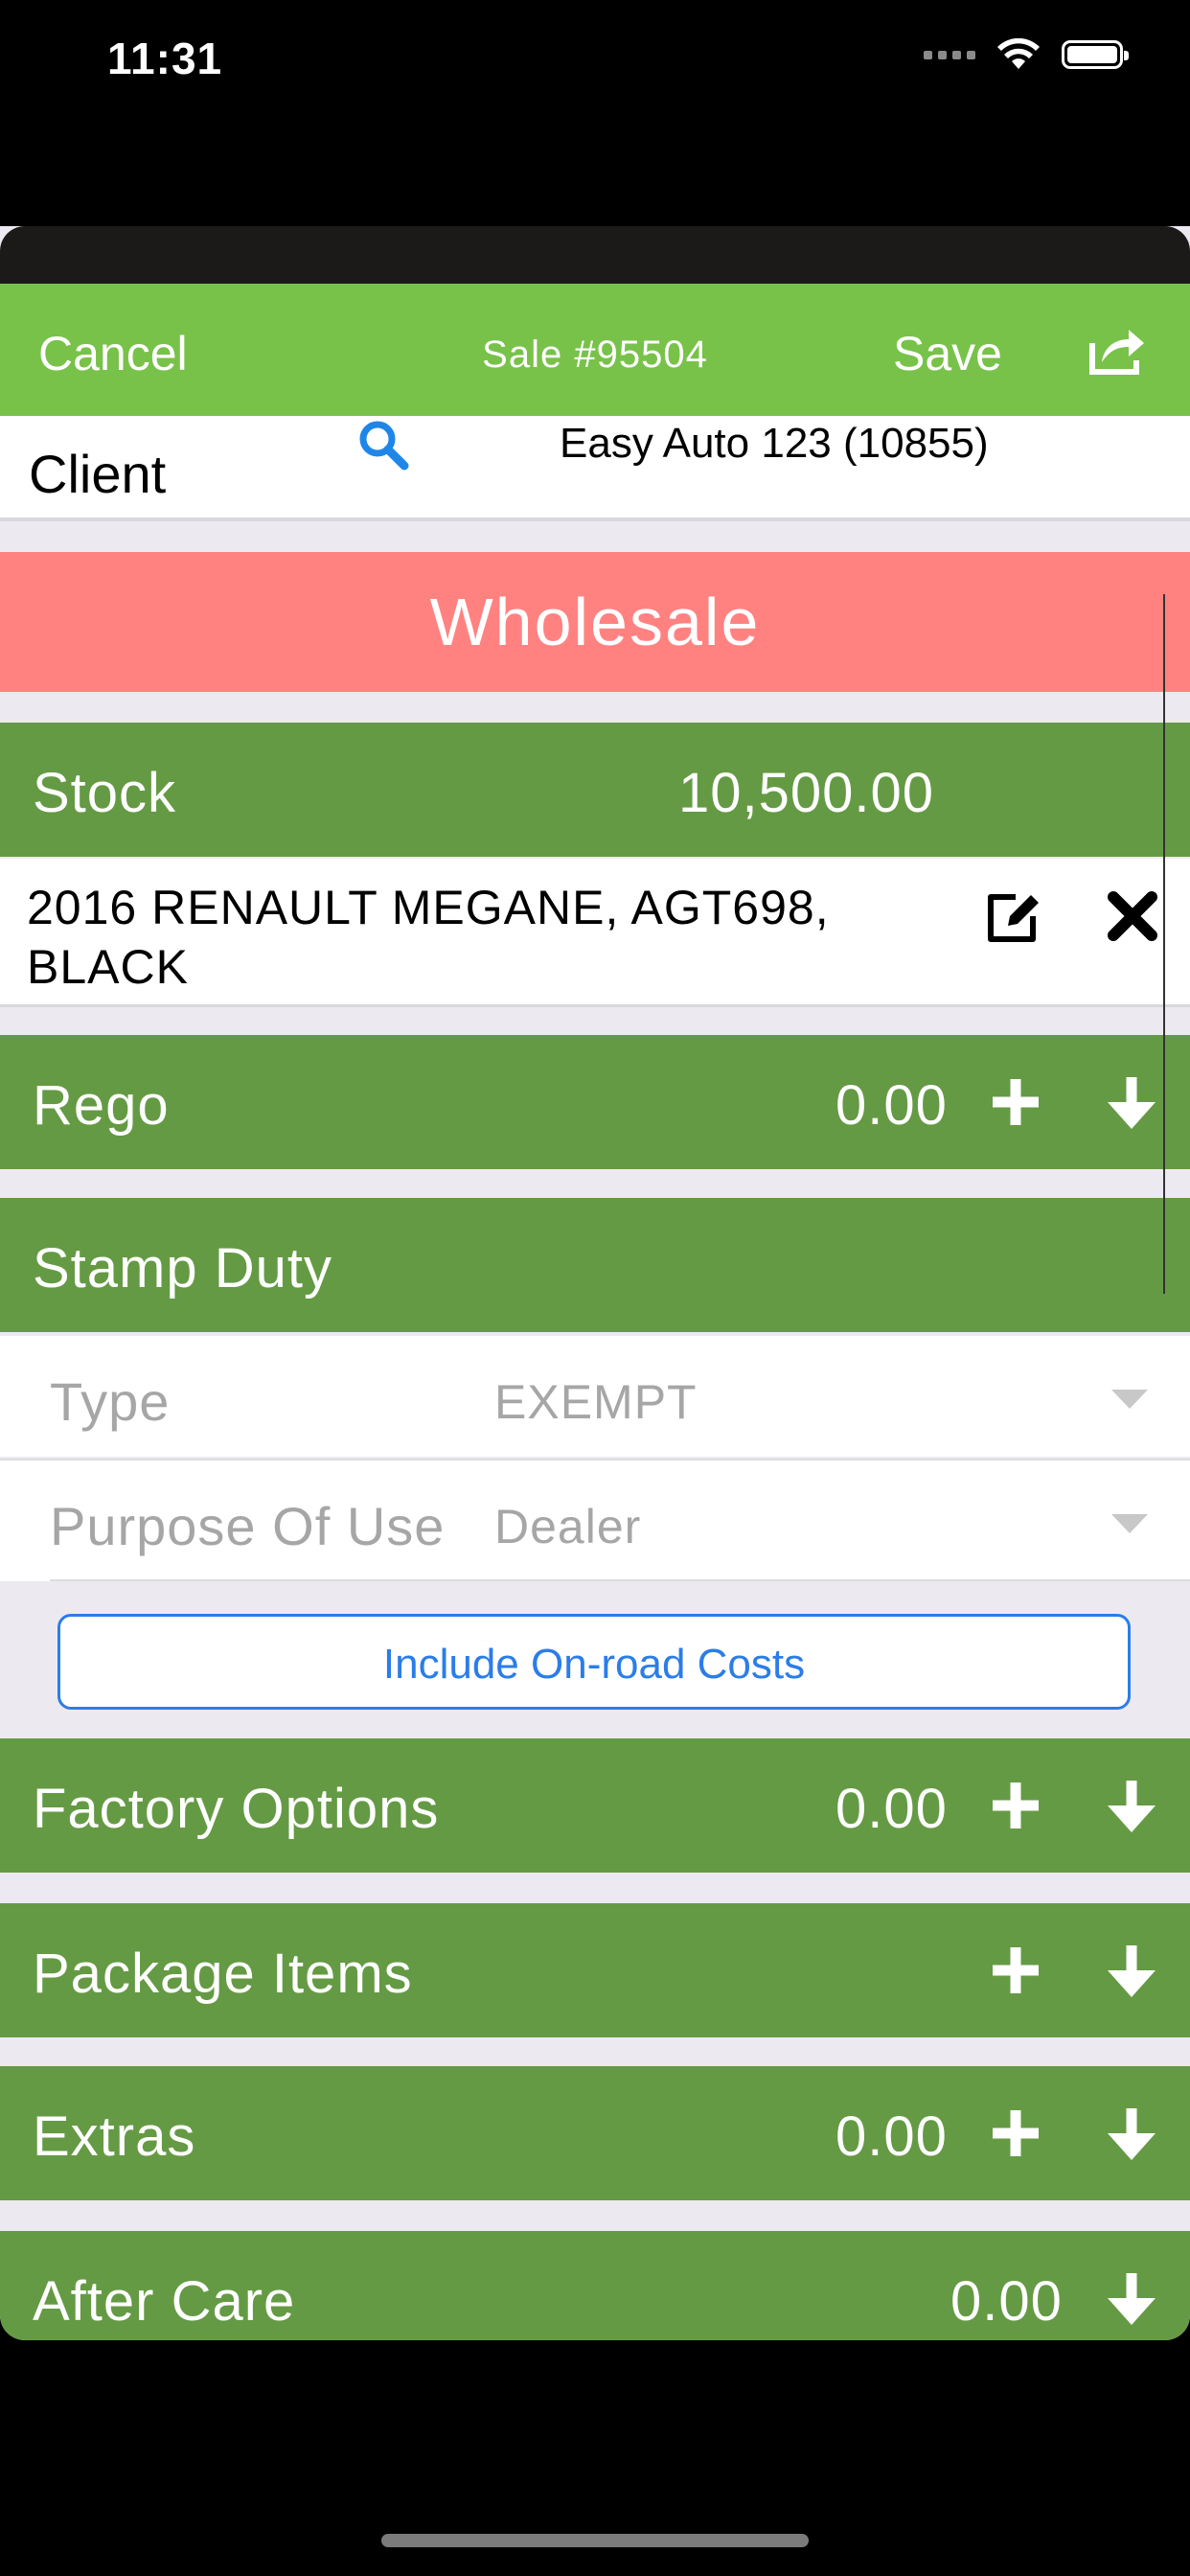 Image resolution: width=1190 pixels, height=2576 pixels. I want to click on rego-value: 0.00, so click(891, 1105).